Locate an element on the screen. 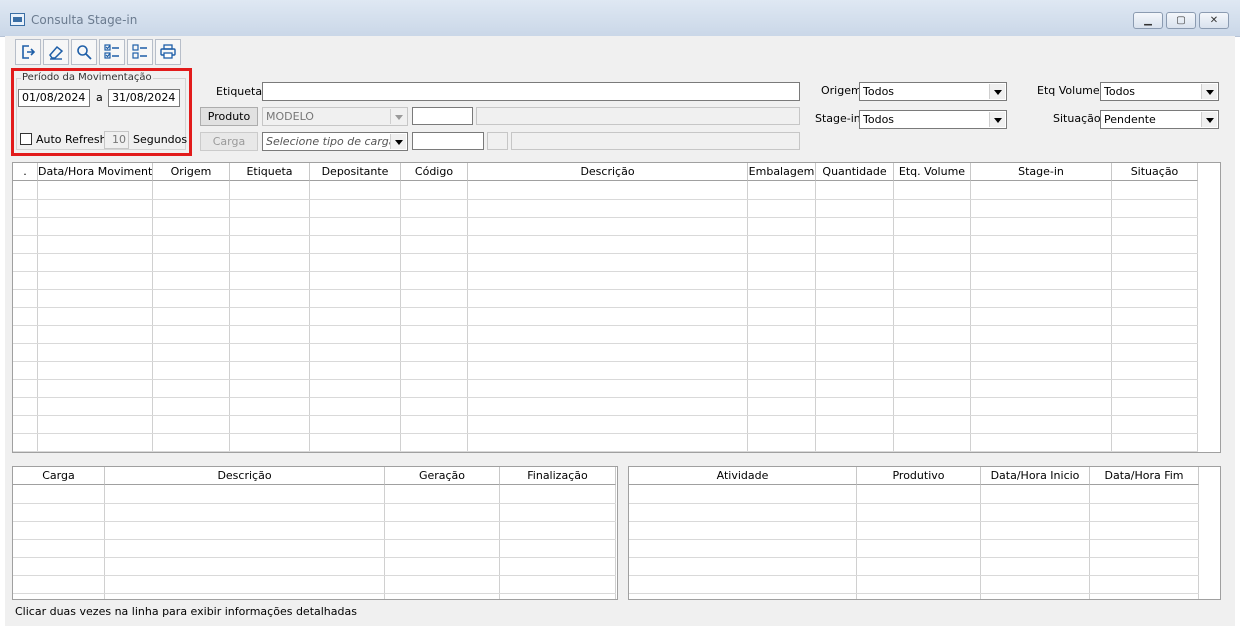 The image size is (1240, 632). stagein-label: Stage-in is located at coordinates (838, 118).